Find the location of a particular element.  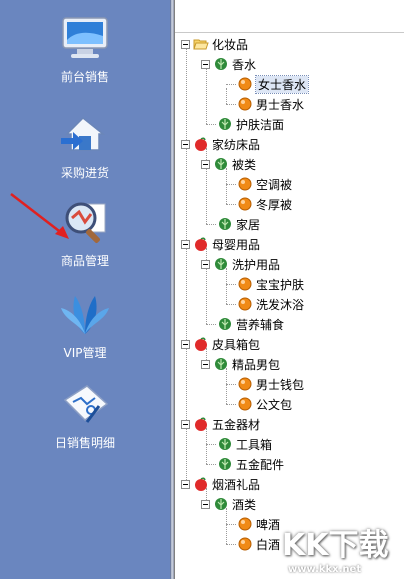

tree-node-bedding: 被类 is located at coordinates (228, 164).